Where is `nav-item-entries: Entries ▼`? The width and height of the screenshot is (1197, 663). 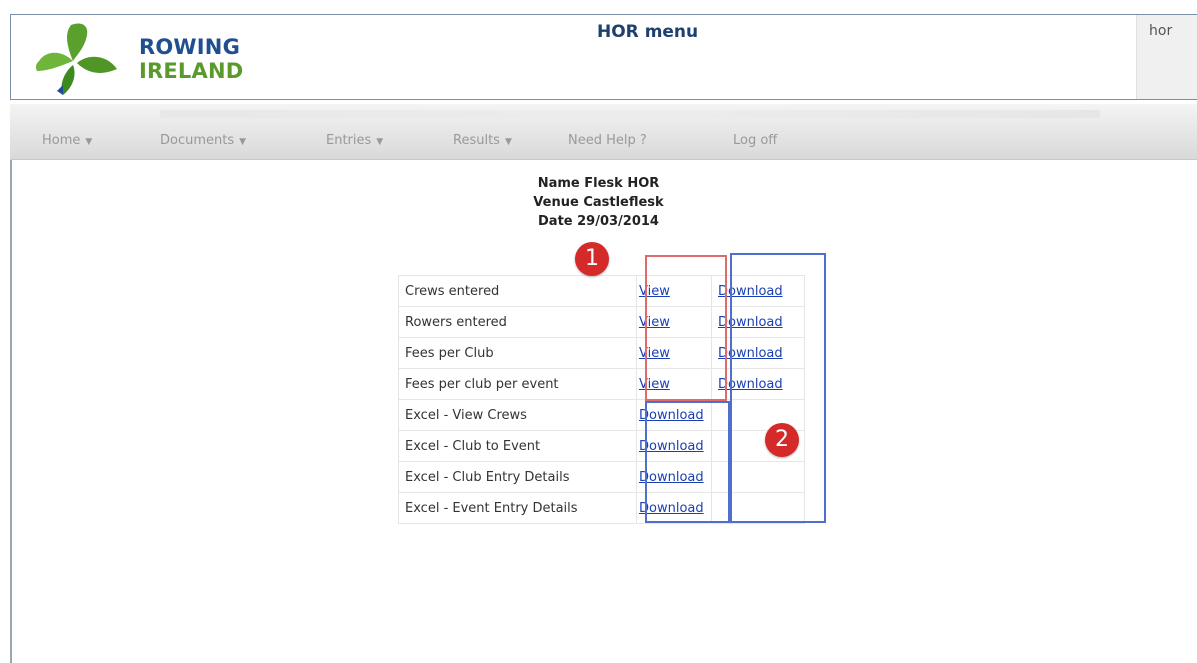 nav-item-entries: Entries ▼ is located at coordinates (354, 140).